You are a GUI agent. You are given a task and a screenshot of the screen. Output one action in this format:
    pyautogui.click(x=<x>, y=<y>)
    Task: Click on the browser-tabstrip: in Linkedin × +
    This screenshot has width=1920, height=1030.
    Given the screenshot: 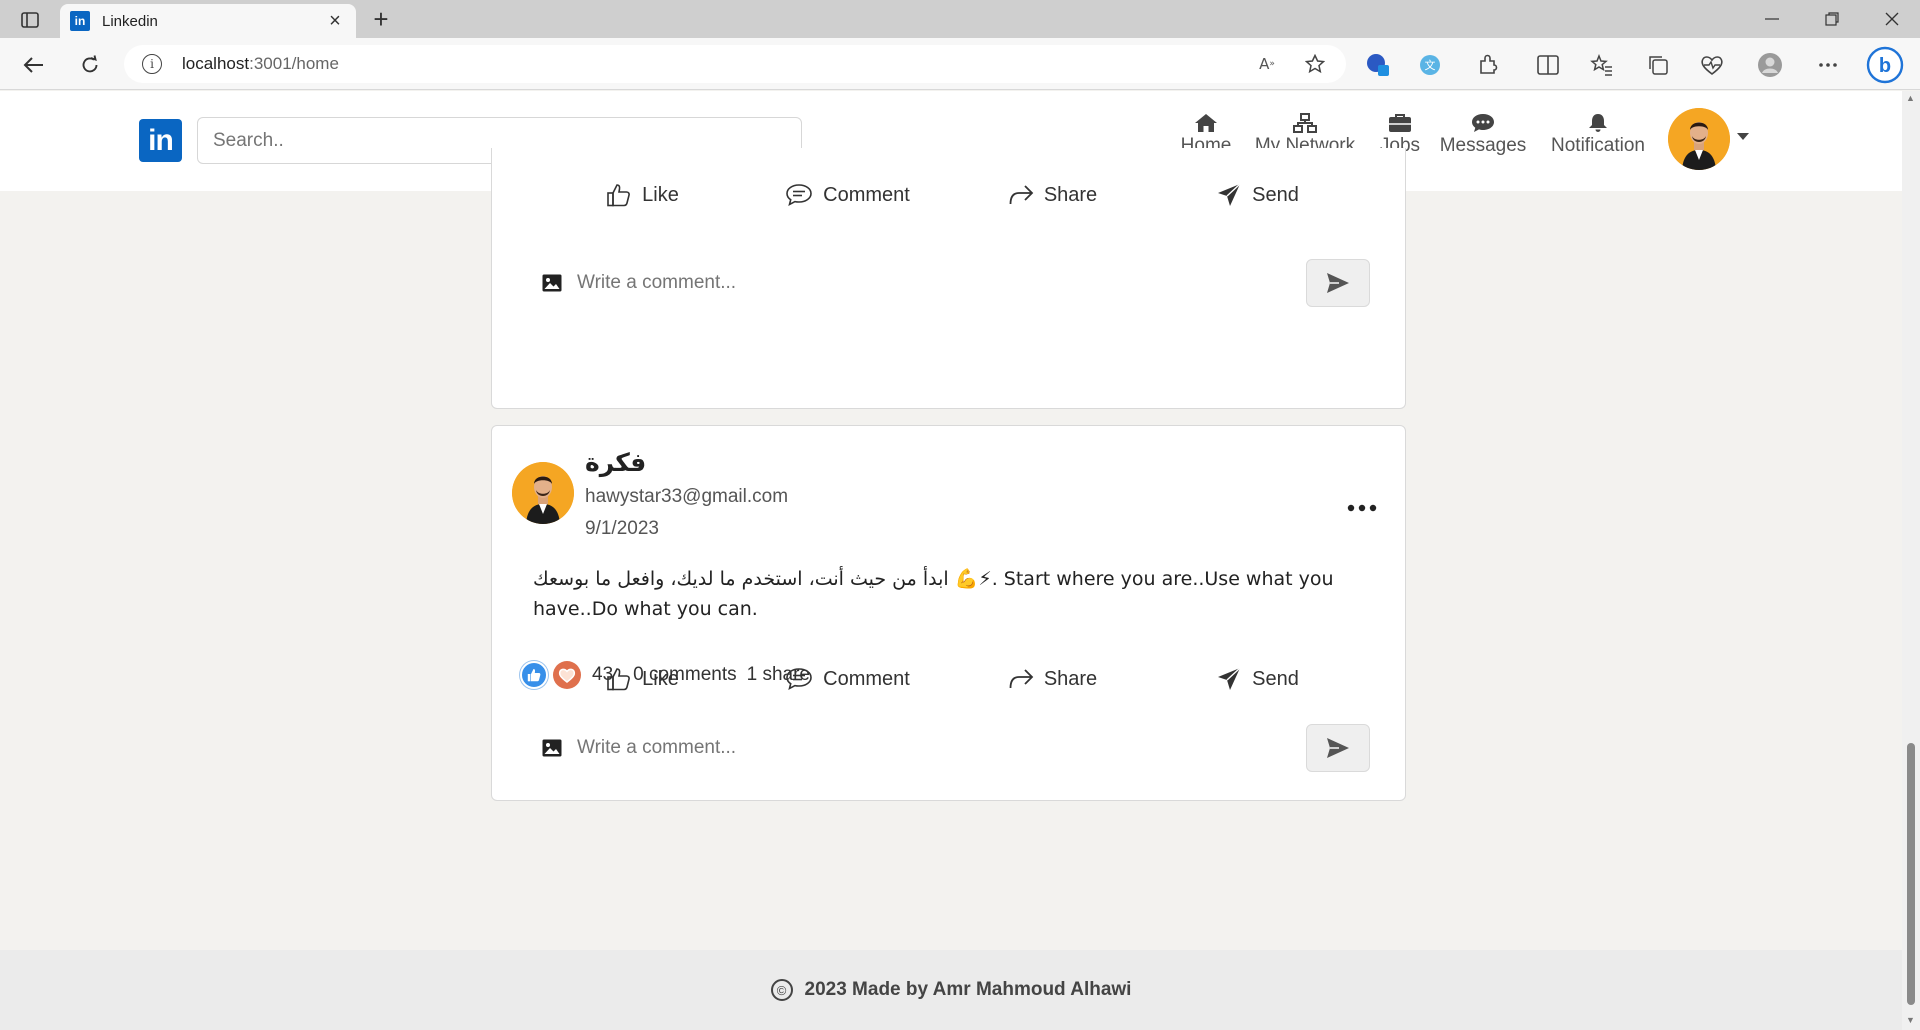 What is the action you would take?
    pyautogui.click(x=960, y=19)
    